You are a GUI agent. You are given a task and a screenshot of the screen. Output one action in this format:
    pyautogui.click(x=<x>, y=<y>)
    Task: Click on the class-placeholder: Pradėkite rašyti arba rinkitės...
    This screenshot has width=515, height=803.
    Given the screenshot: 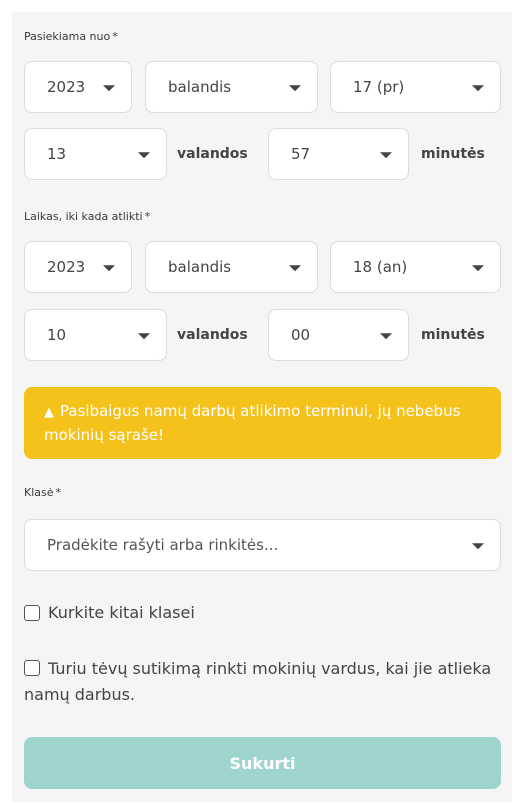 What is the action you would take?
    pyautogui.click(x=163, y=545)
    